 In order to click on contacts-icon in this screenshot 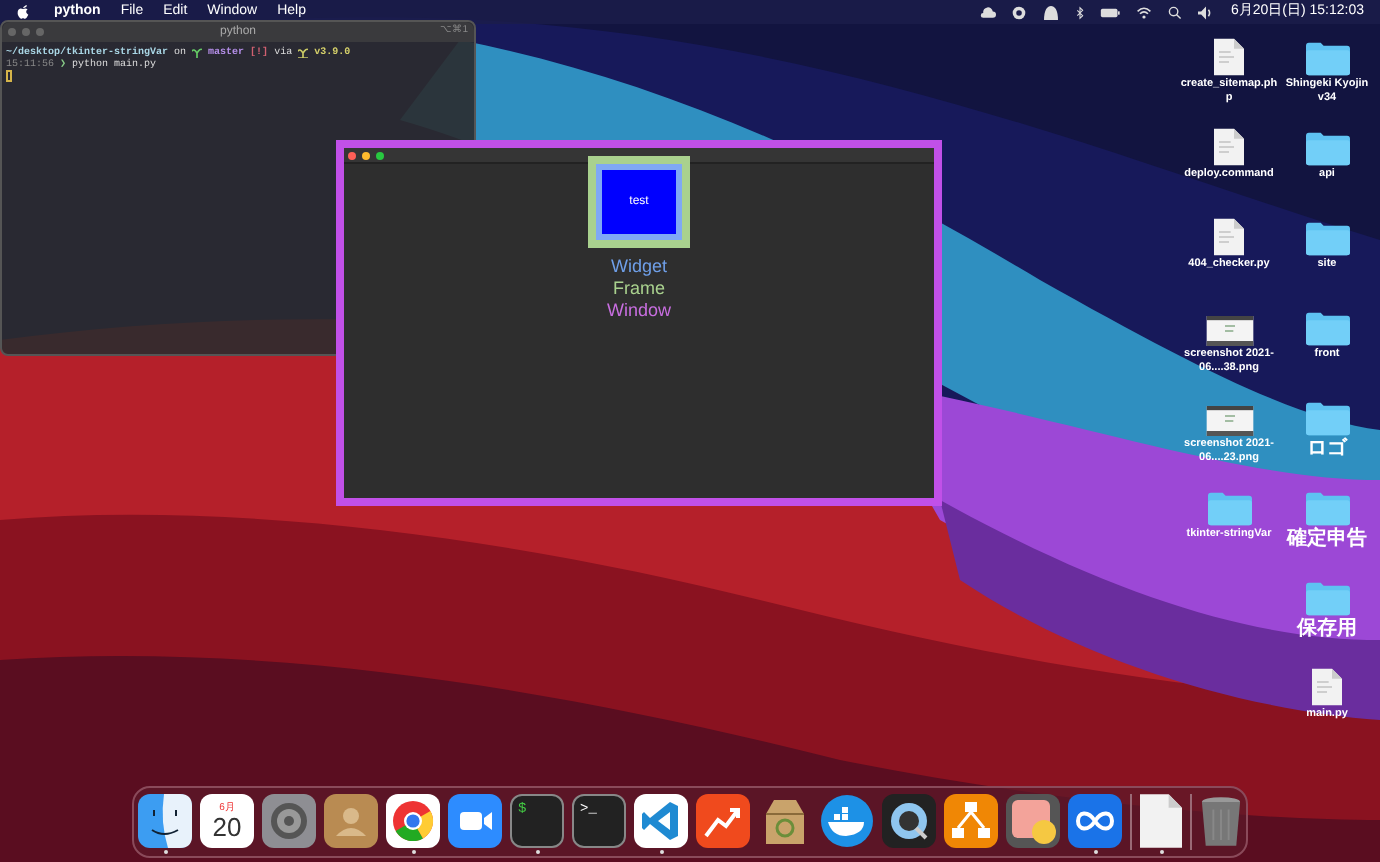, I will do `click(351, 821)`.